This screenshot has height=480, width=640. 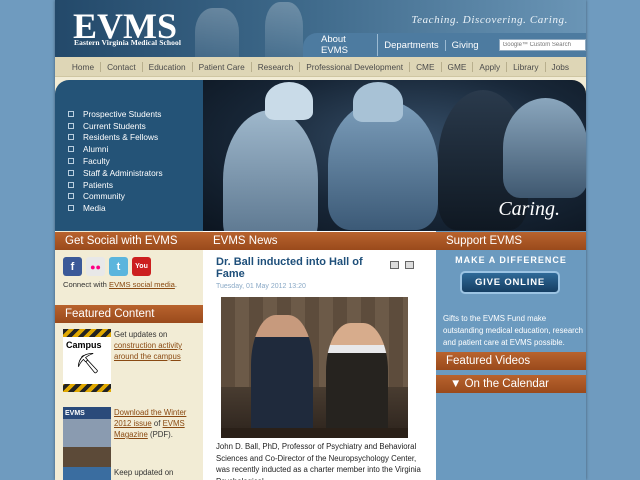 I want to click on make-difference-text: MAKE A DIFFERENCE, so click(x=511, y=260).